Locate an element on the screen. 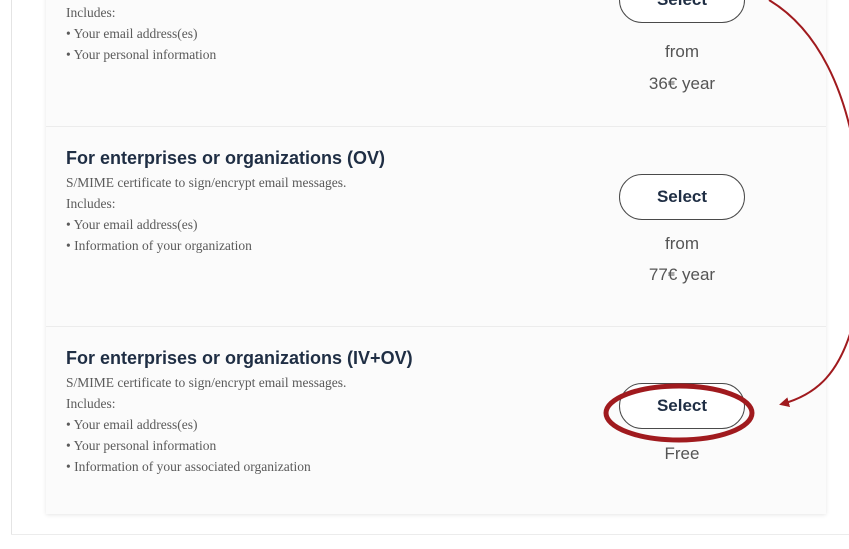  plan-feature-organization-info: • Information of your organization is located at coordinates (159, 245).